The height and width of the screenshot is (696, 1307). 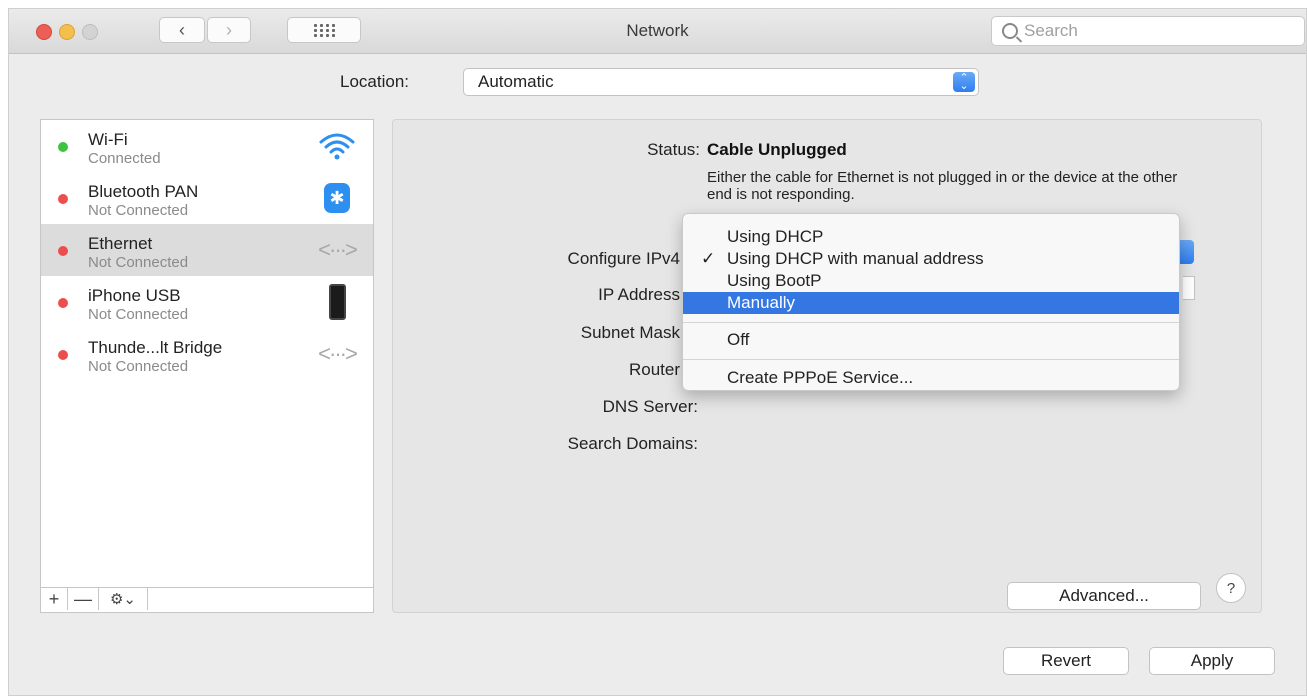 I want to click on service-item-thunderbolt-bridge: Thunde...lt Bridge Not Connected <···>, so click(x=207, y=354).